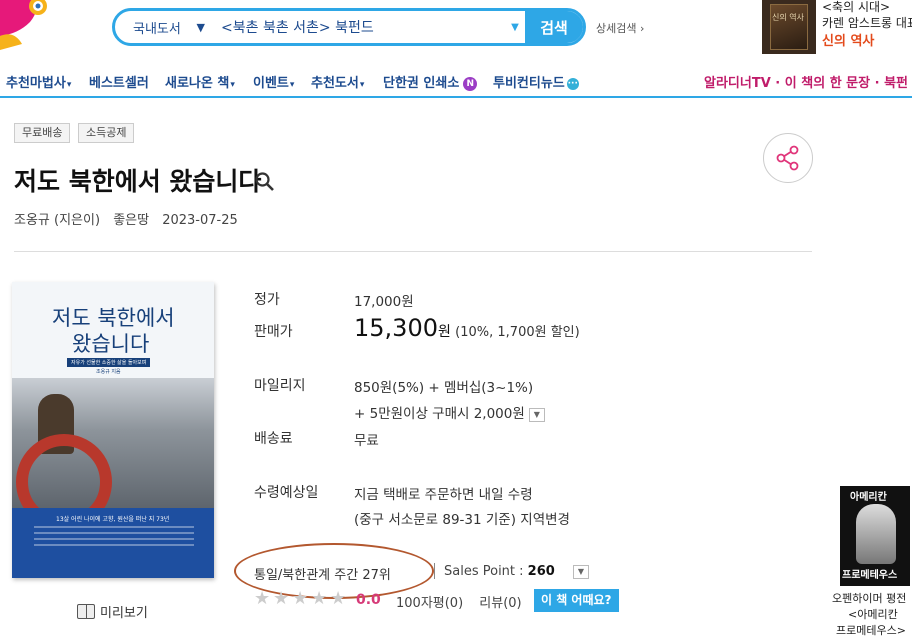  Describe the element at coordinates (789, 27) in the screenshot. I see `promo-book-cover: 신의 역사` at that location.